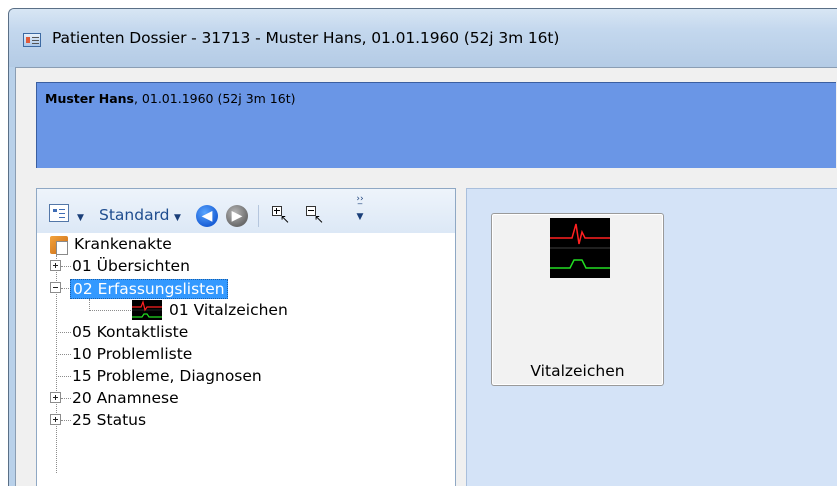  I want to click on tile-label: Vitalzeichen, so click(577, 371).